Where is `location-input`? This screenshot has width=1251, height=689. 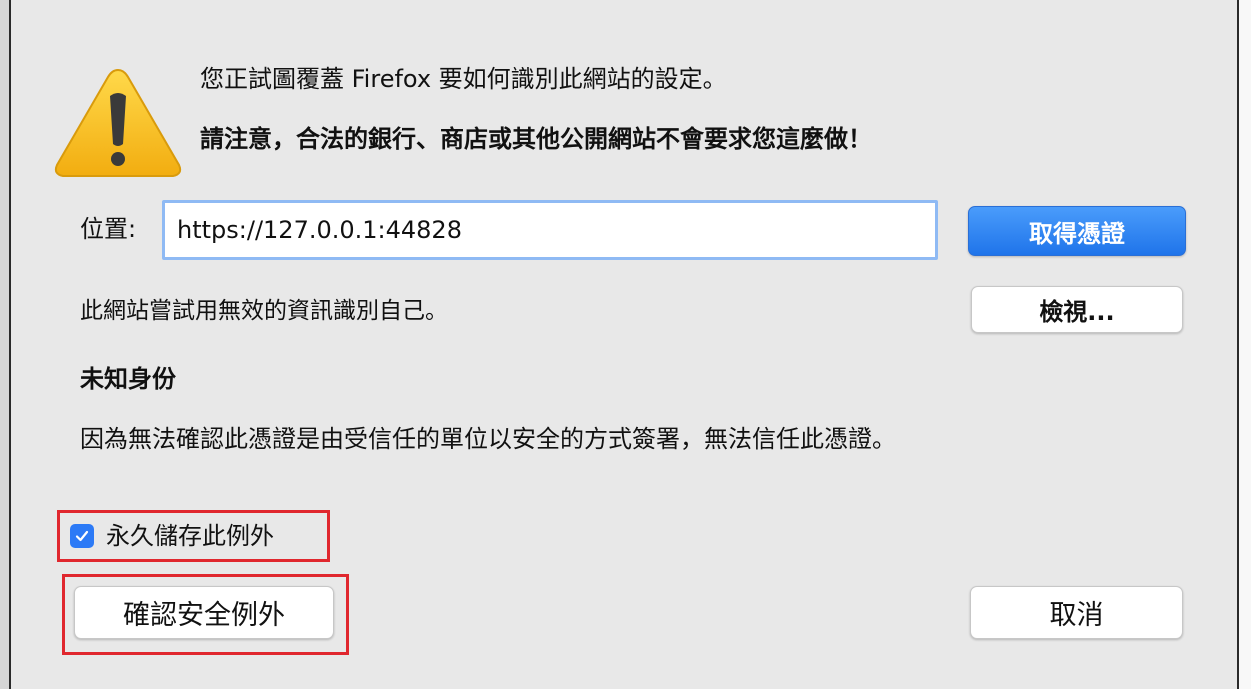 location-input is located at coordinates (550, 230).